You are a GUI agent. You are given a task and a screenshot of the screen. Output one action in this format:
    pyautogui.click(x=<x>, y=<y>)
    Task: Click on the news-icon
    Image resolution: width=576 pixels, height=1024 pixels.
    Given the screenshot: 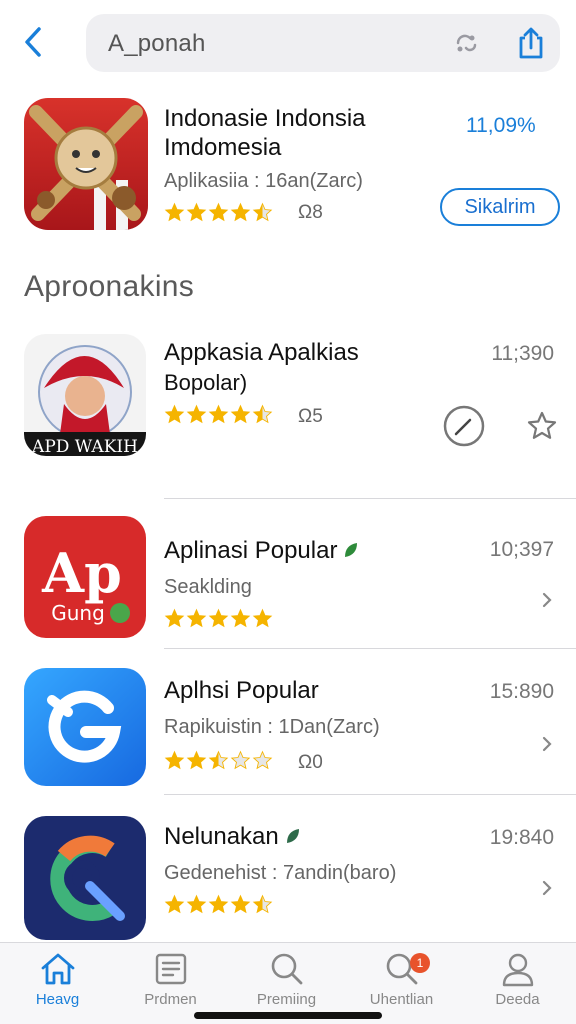 What is the action you would take?
    pyautogui.click(x=170, y=969)
    